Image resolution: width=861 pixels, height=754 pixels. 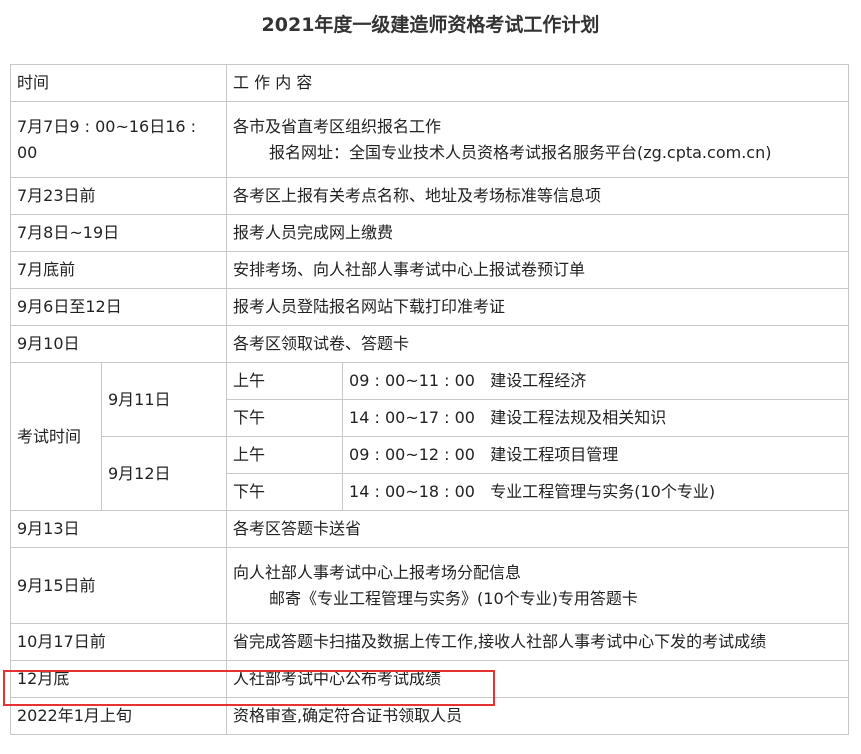 I want to click on exam-row: 9月12日 上午 09 : 00~12 : 00 建设工程项目管理, so click(x=430, y=473).